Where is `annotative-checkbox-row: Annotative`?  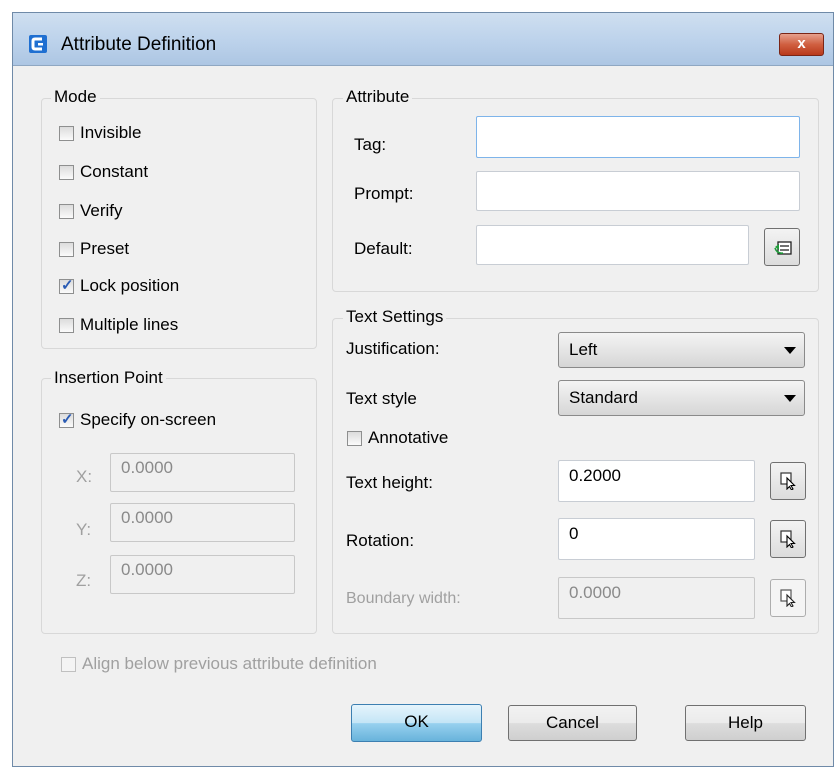
annotative-checkbox-row: Annotative is located at coordinates (397, 438).